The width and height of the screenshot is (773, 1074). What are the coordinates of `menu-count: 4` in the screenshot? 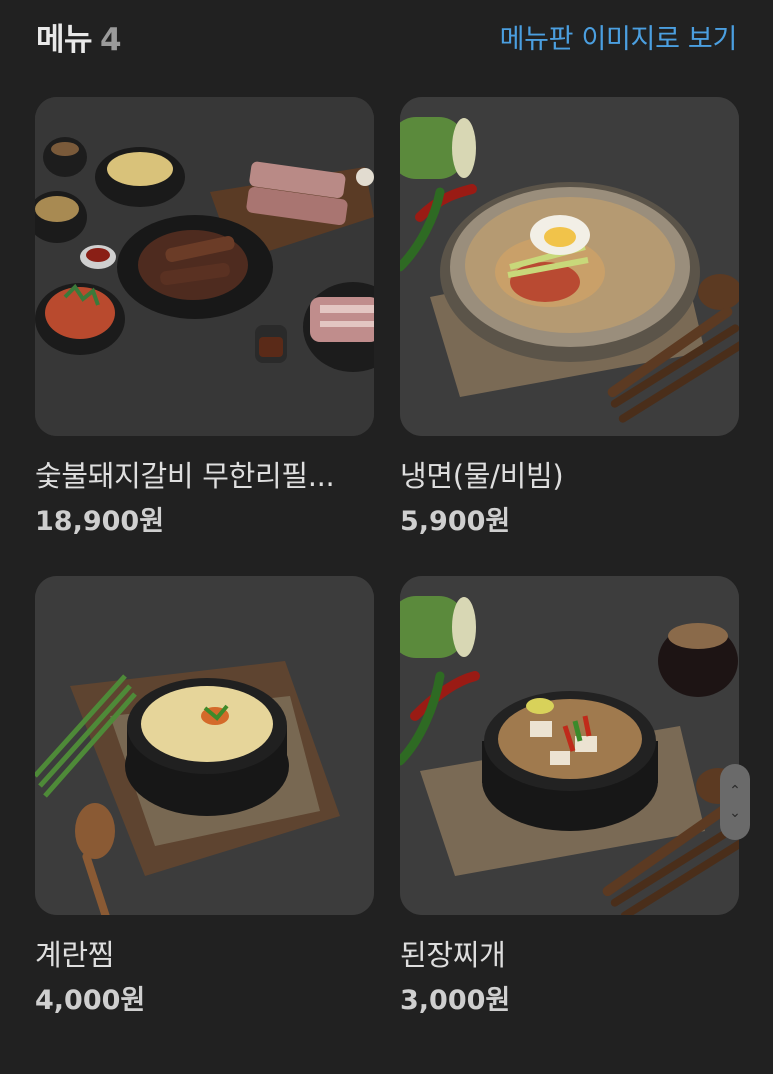 It's located at (111, 39).